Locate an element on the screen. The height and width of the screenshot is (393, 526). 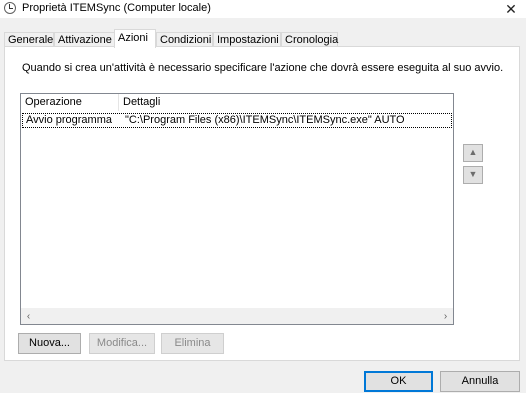
list-header: Operazione Dettagli is located at coordinates (237, 102).